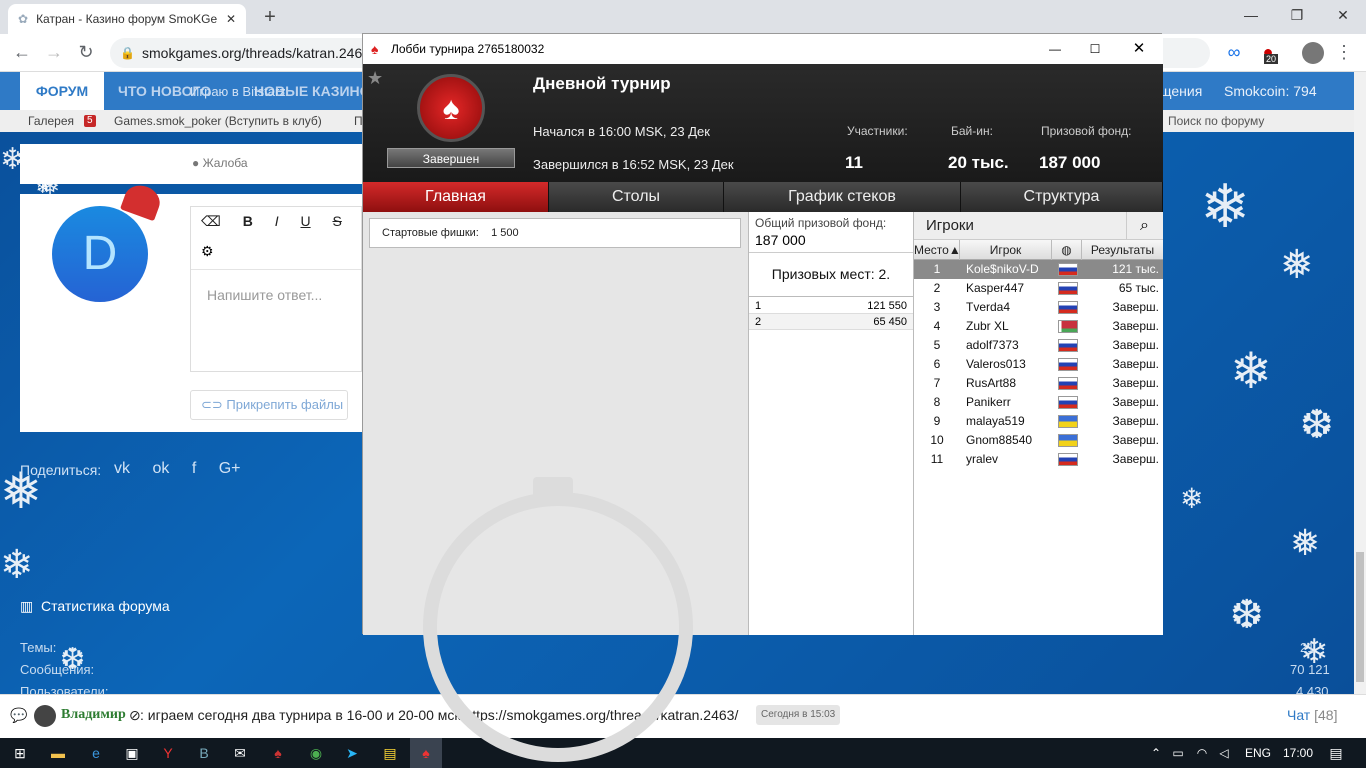 The image size is (1366, 768). I want to click on browser-tab: ✿ Катран - Казино форум SmoKGе ✕, so click(127, 19).